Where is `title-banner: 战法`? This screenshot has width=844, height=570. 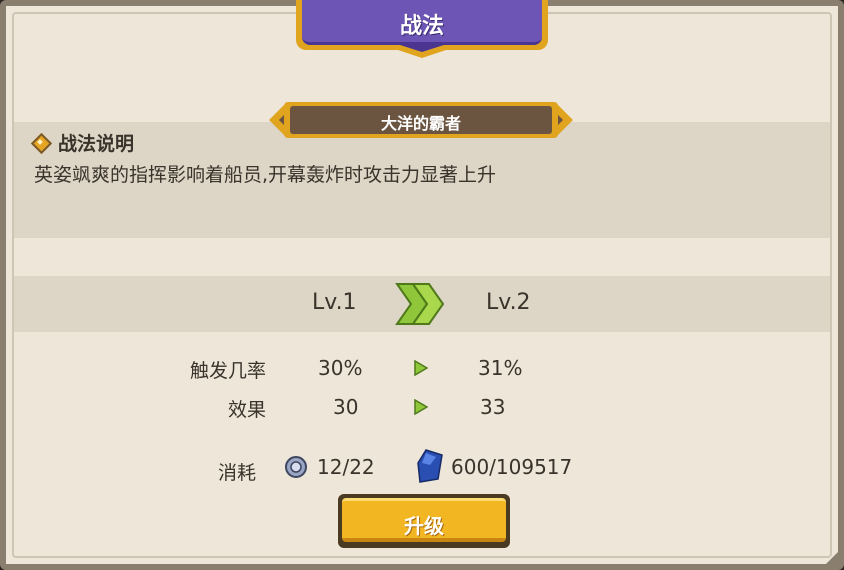
title-banner: 战法 is located at coordinates (422, 30).